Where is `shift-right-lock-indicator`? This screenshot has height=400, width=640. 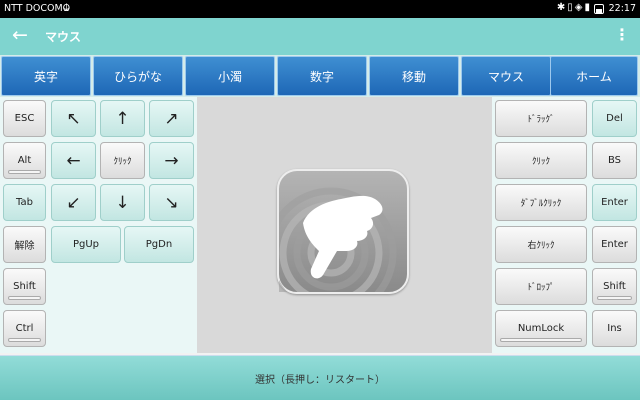 shift-right-lock-indicator is located at coordinates (614, 298).